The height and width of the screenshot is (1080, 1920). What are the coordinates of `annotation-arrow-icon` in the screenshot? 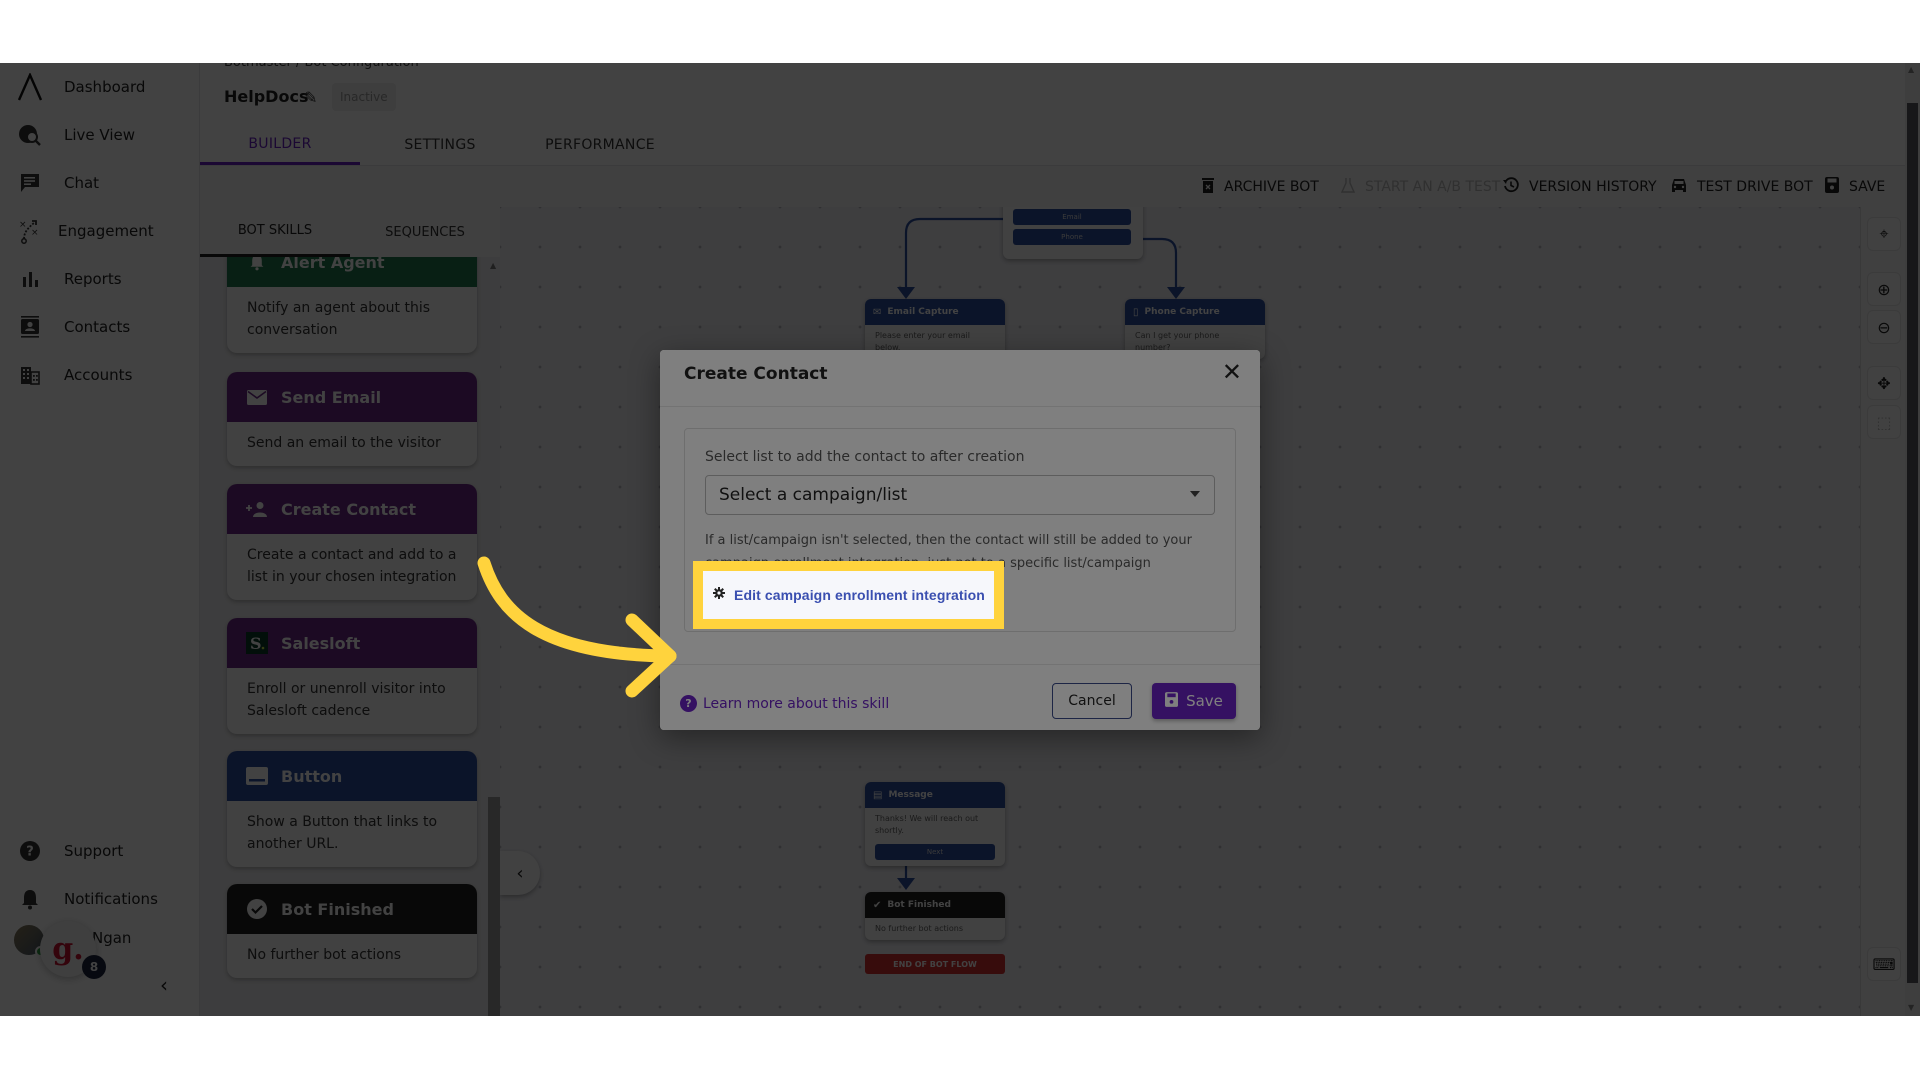 It's located at (577, 627).